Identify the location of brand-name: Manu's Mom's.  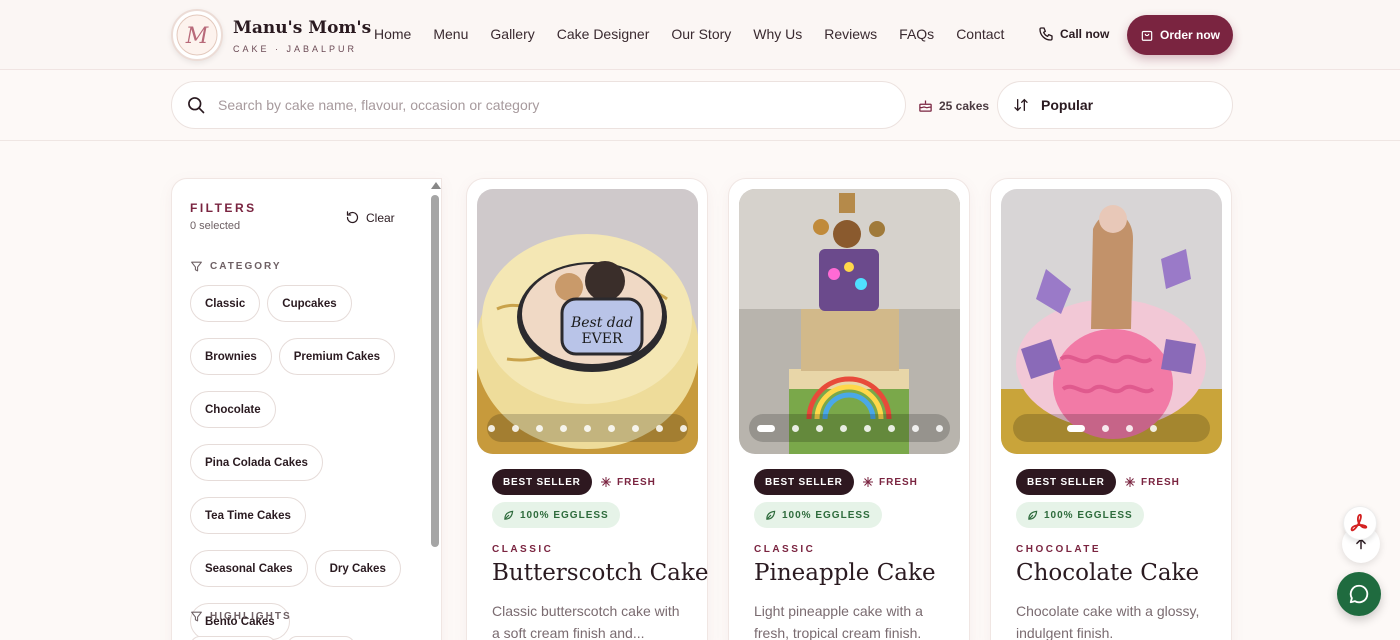
(302, 28).